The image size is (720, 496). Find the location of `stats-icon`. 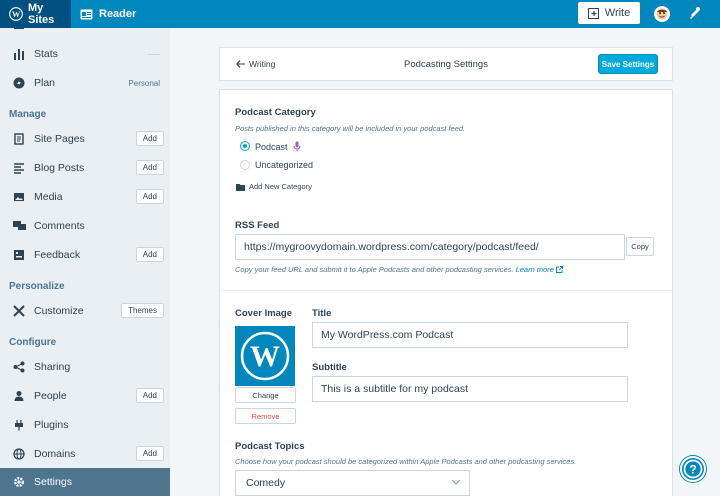

stats-icon is located at coordinates (19, 54).